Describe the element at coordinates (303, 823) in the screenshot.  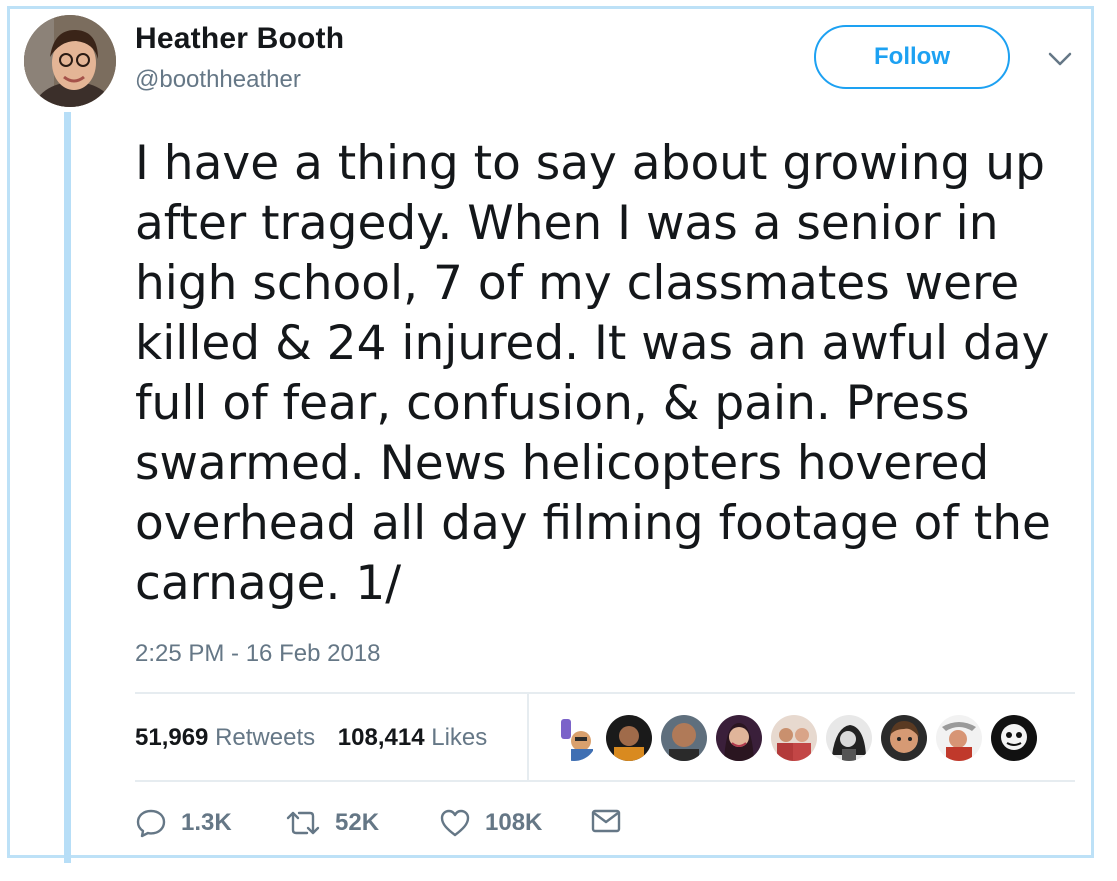
I see `retweet-icon` at that location.